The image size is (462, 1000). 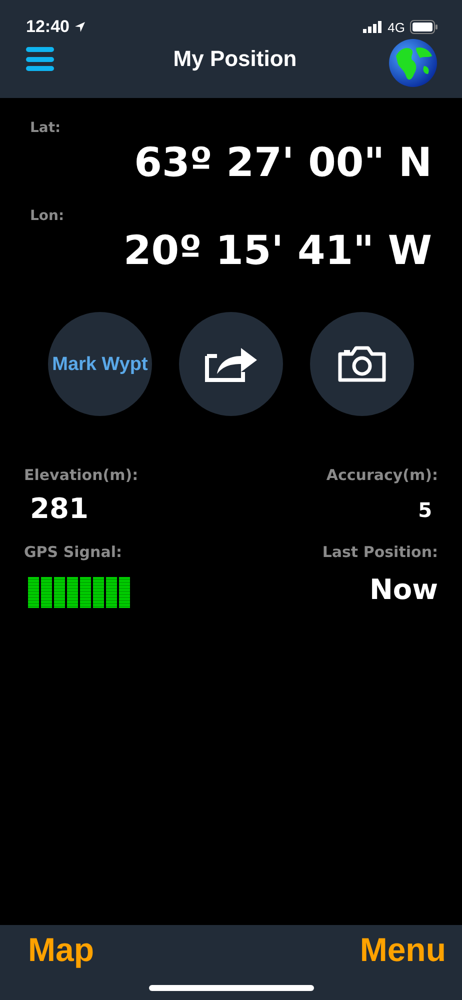 I want to click on last-position-label: Last Position:, so click(x=380, y=552).